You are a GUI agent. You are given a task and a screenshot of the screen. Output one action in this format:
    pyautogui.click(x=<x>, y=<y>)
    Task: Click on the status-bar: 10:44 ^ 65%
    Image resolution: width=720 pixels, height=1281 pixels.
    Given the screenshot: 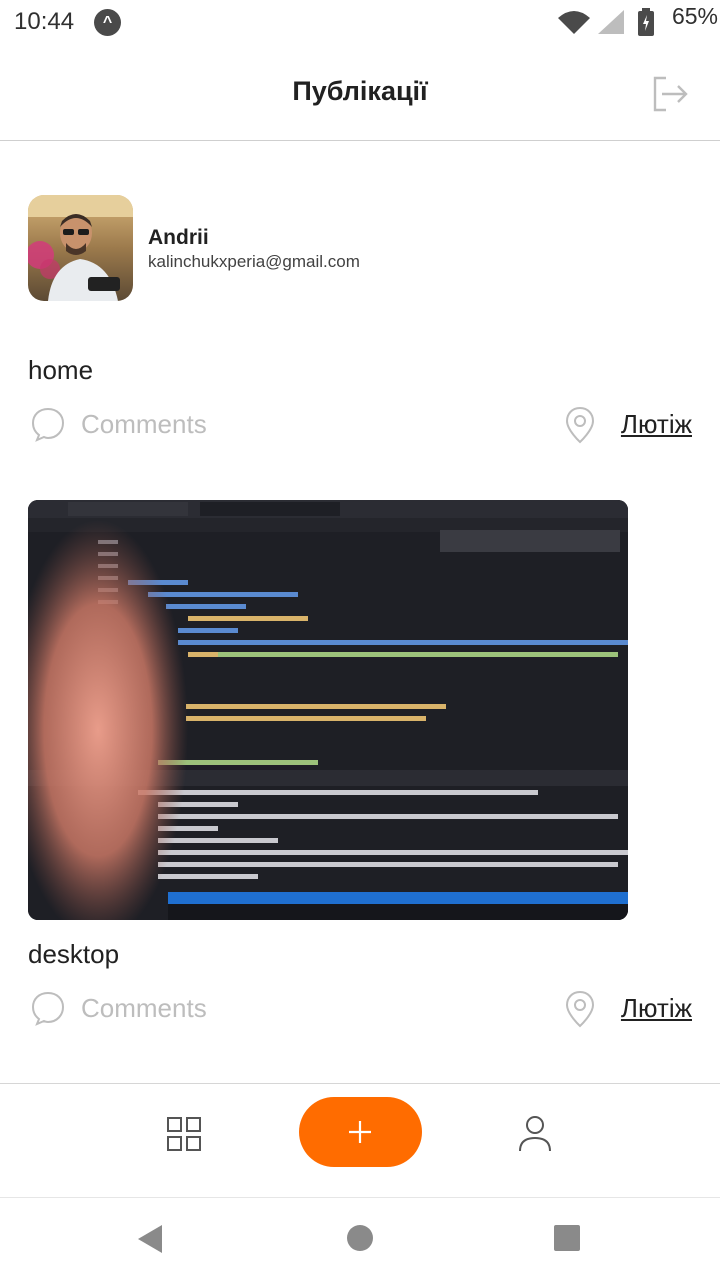 What is the action you would take?
    pyautogui.click(x=360, y=22)
    